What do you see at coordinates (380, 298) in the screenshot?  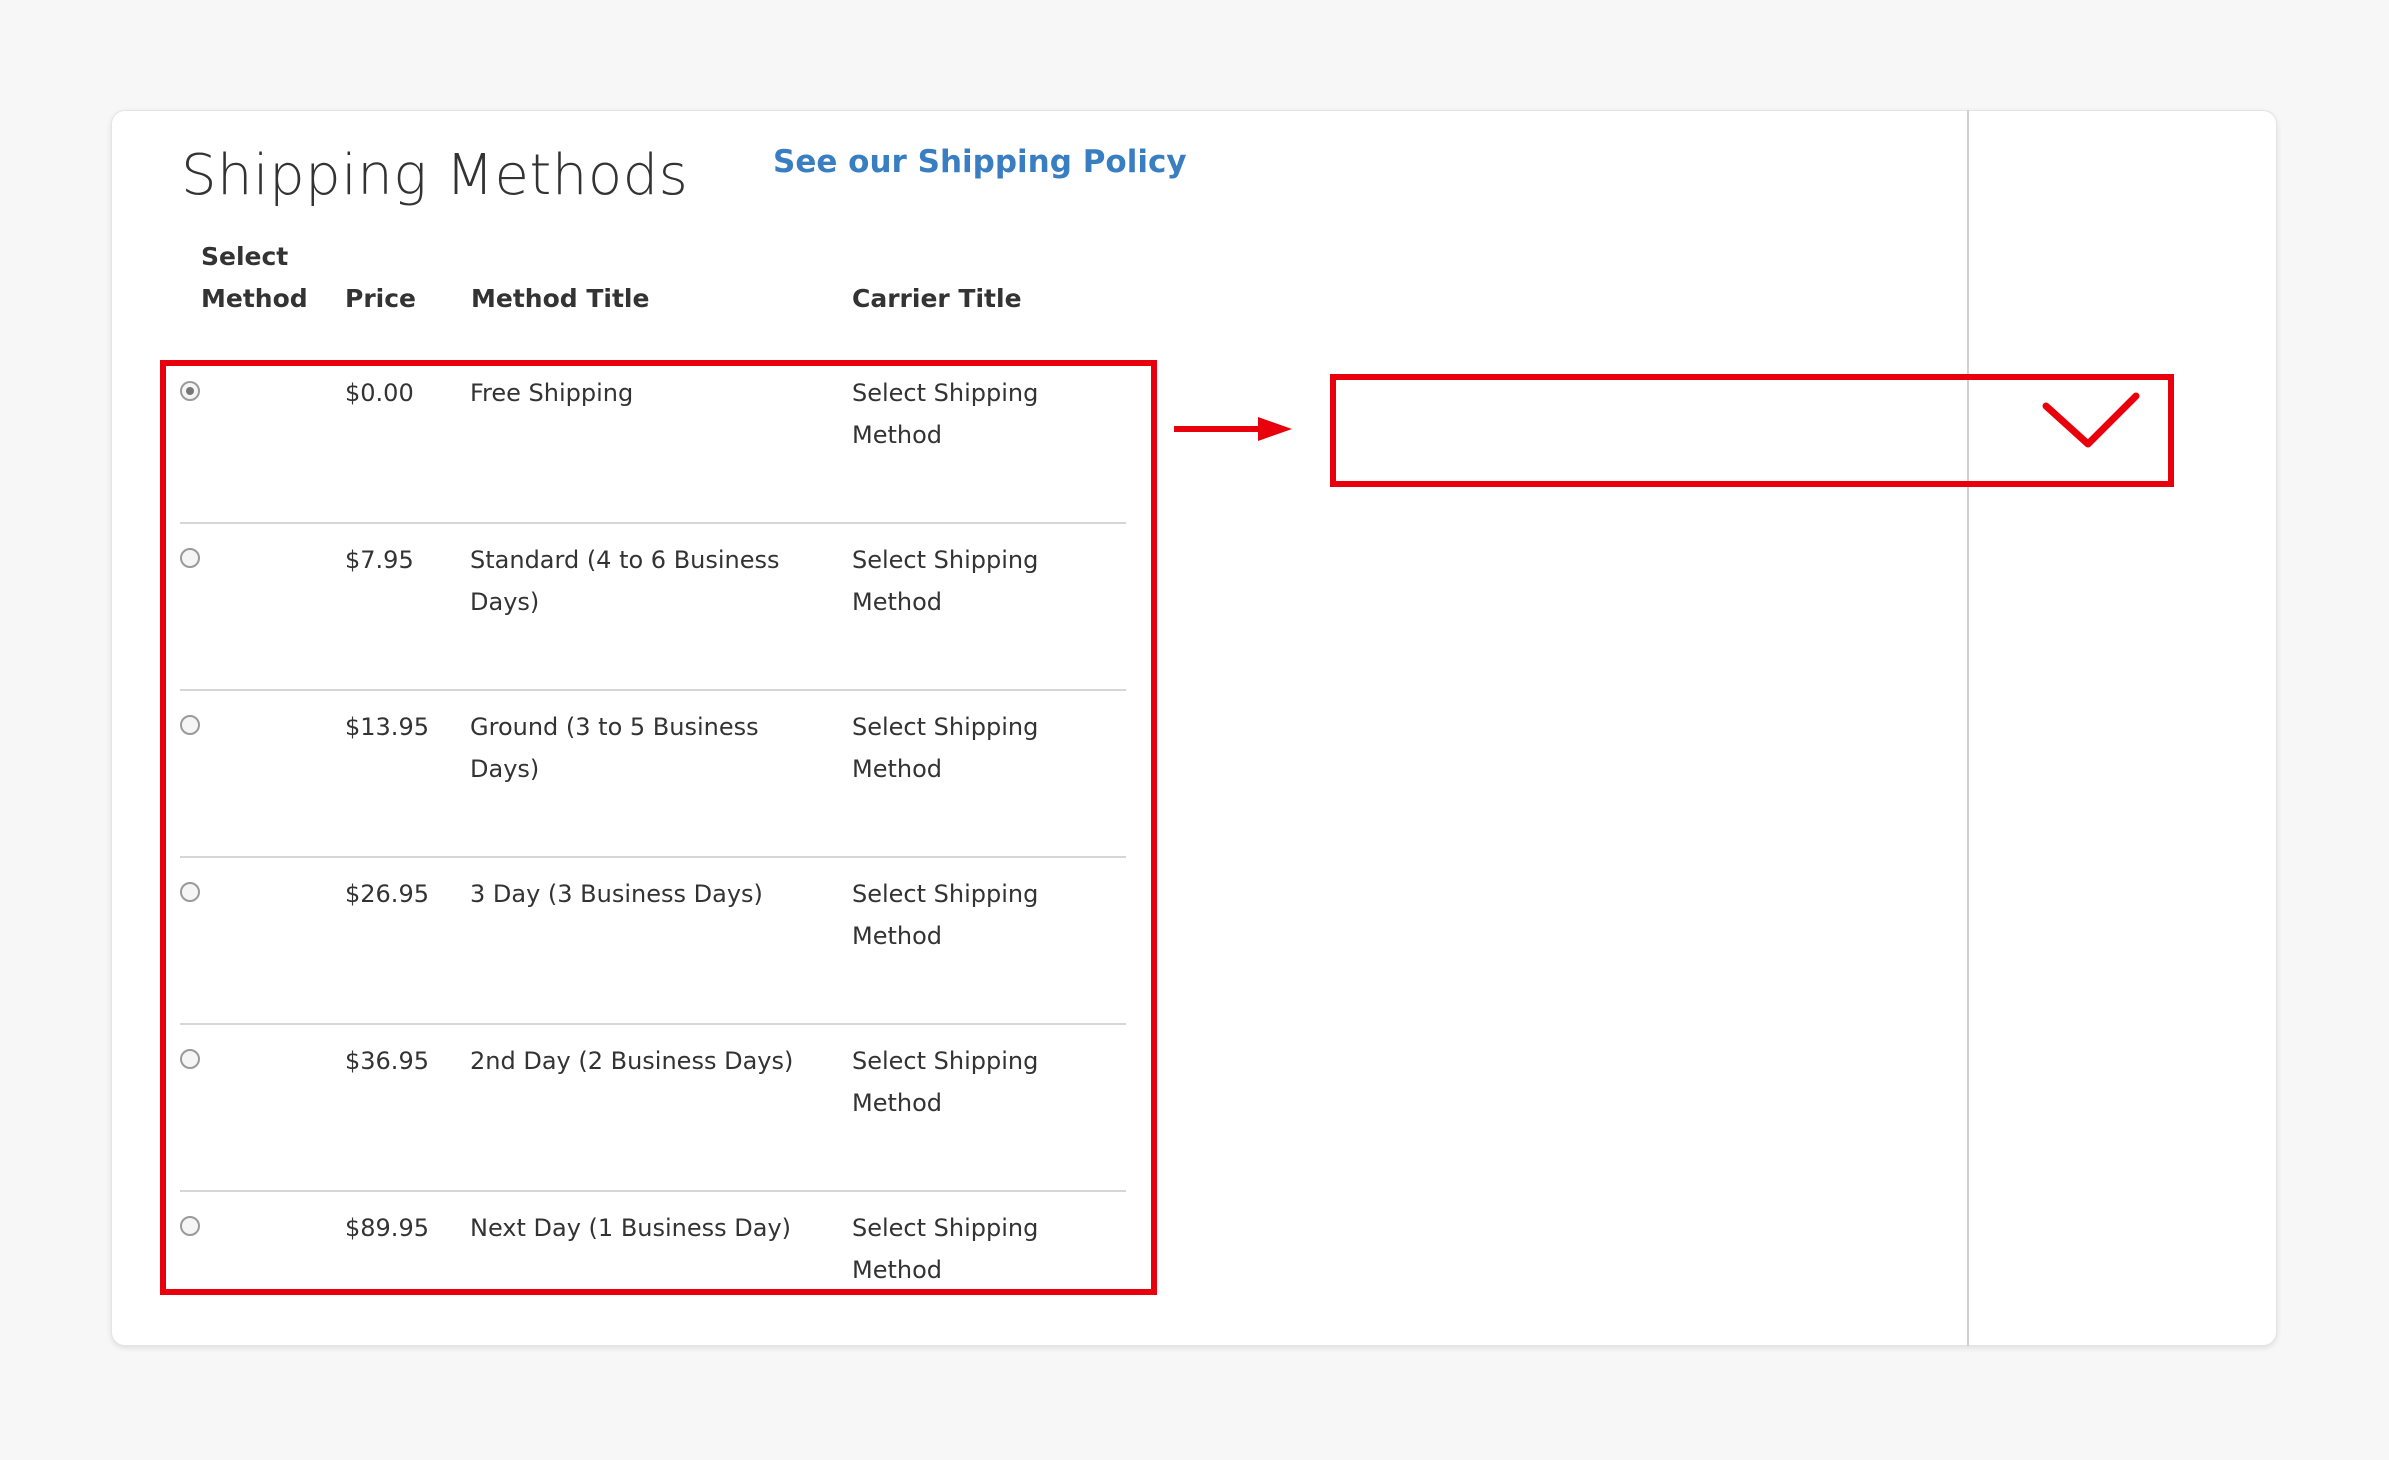 I see `column-header-price: Price` at bounding box center [380, 298].